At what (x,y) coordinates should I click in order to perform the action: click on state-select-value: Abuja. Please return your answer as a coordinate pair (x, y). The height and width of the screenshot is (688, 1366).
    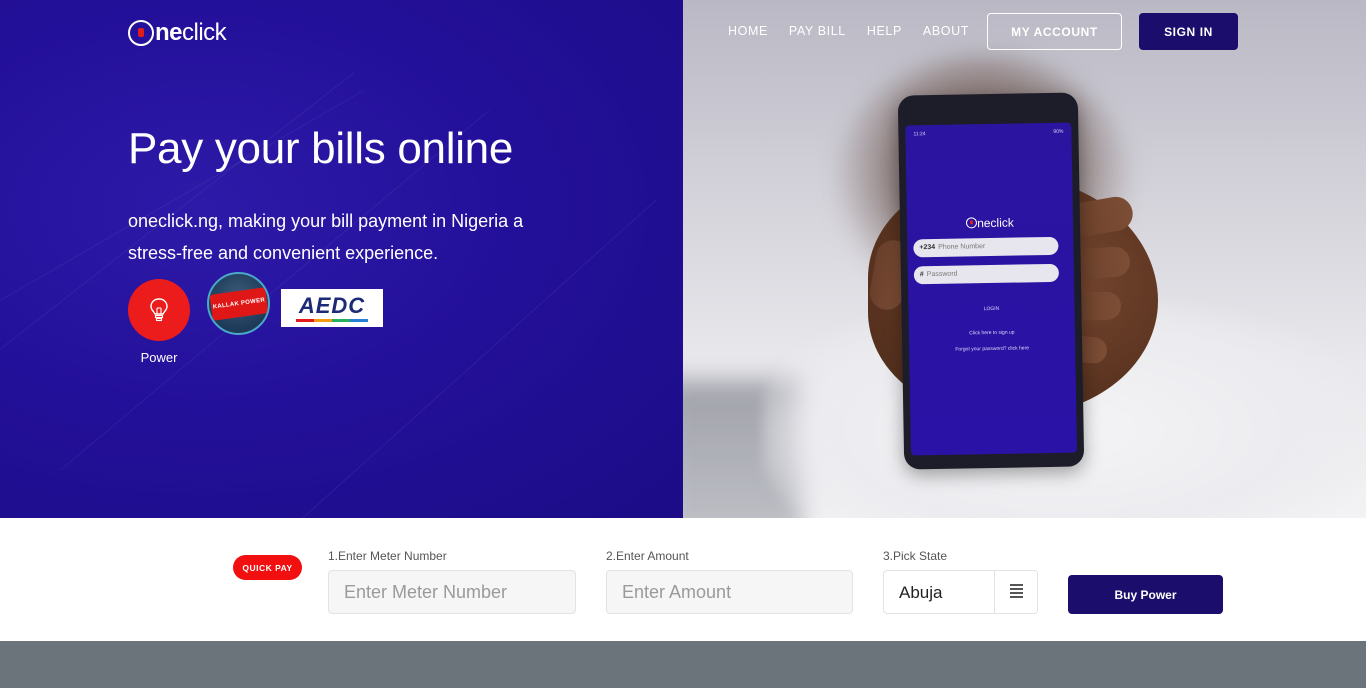
    Looking at the image, I should click on (921, 592).